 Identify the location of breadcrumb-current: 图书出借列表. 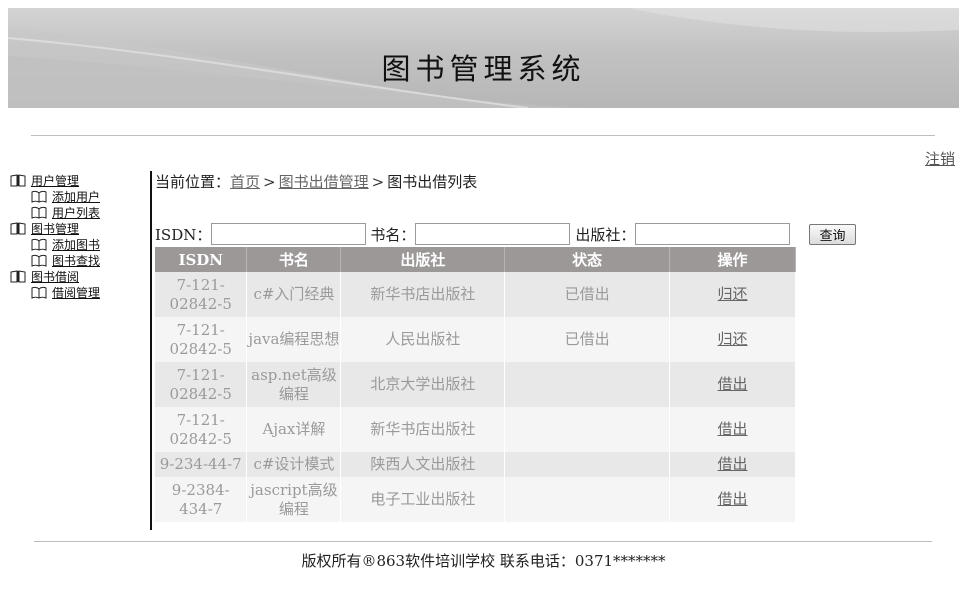
(432, 182).